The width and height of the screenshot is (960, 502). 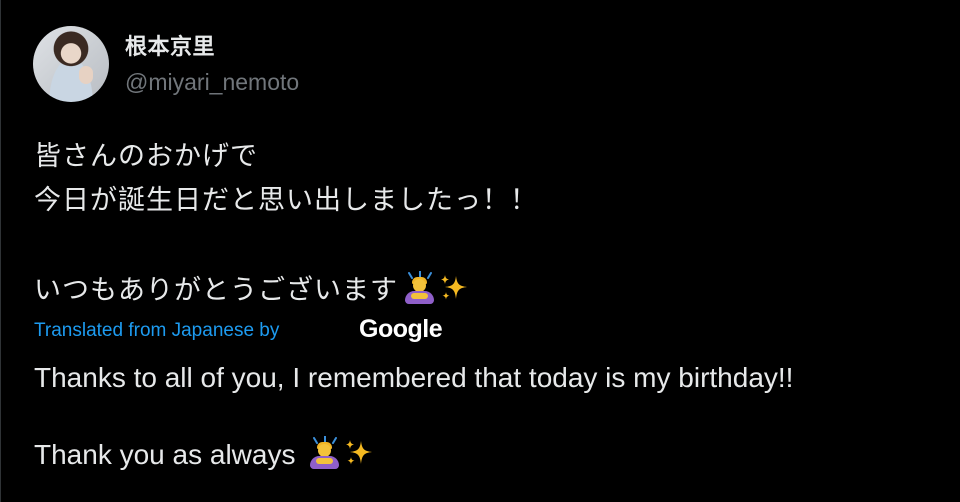 I want to click on google-logo: Google, so click(x=401, y=329).